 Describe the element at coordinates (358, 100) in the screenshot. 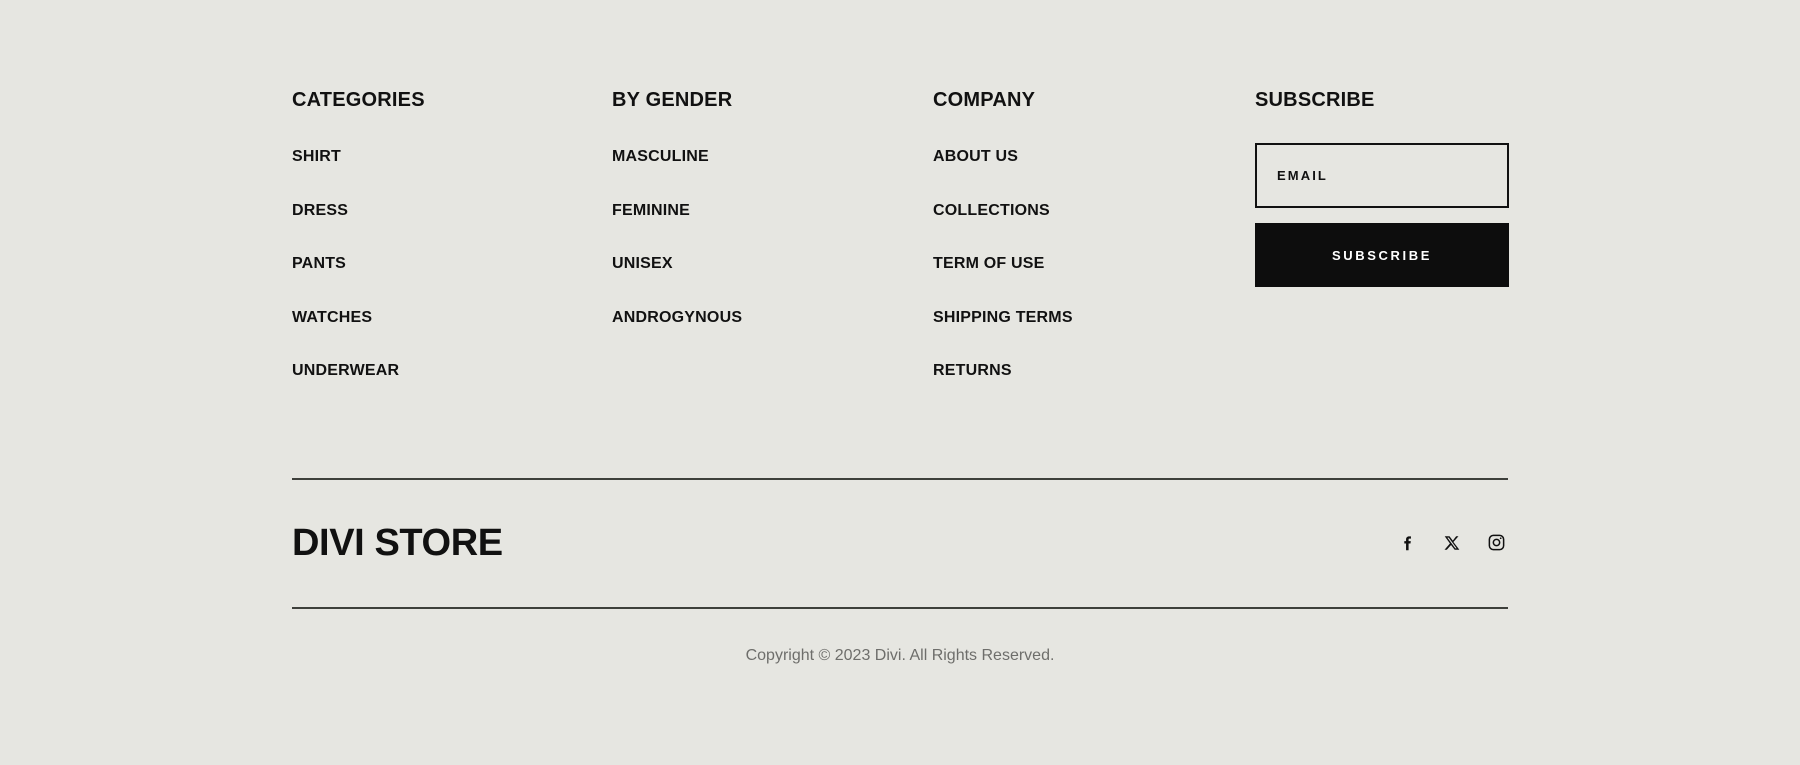

I see `column-heading-categories: CATEGORIES` at that location.